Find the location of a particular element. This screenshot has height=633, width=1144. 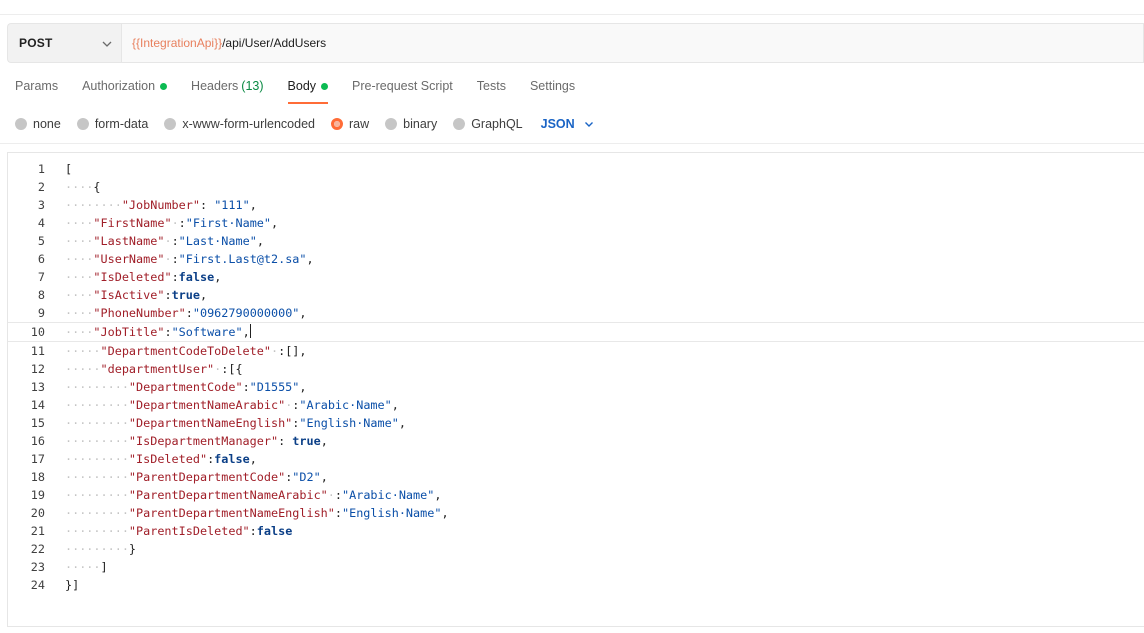

radio-binary: binary is located at coordinates (411, 124).